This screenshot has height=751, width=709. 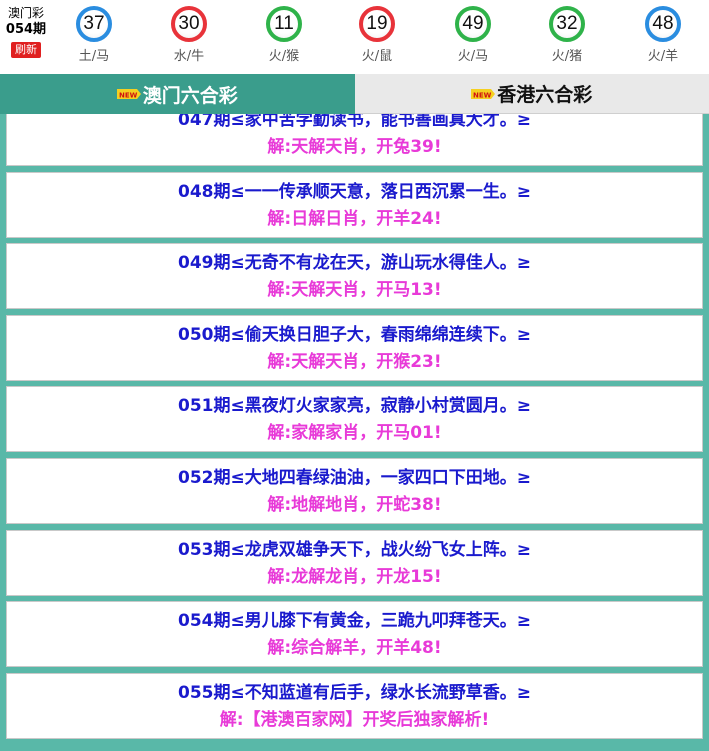 What do you see at coordinates (354, 648) in the screenshot?
I see `answer-text: 解:综合解羊，开羊48!` at bounding box center [354, 648].